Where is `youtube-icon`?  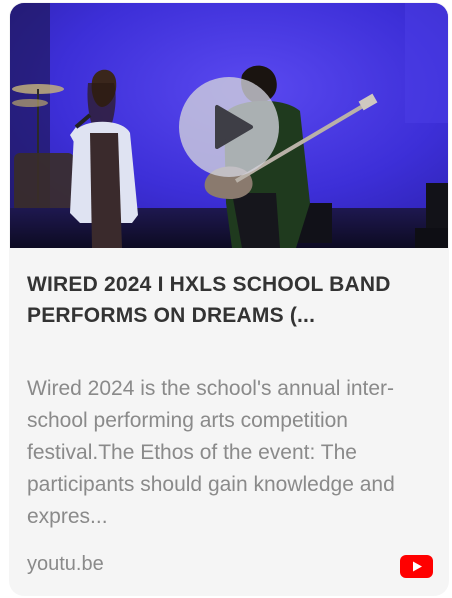
youtube-icon is located at coordinates (416, 566).